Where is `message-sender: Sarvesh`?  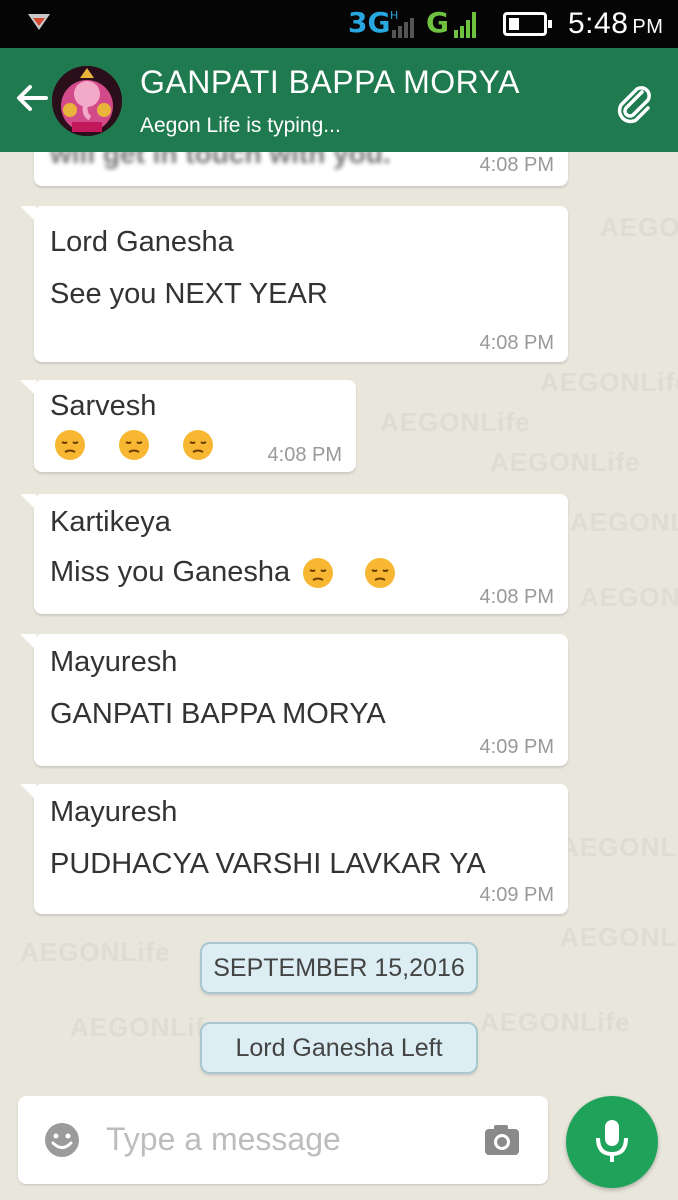
message-sender: Sarvesh is located at coordinates (103, 406).